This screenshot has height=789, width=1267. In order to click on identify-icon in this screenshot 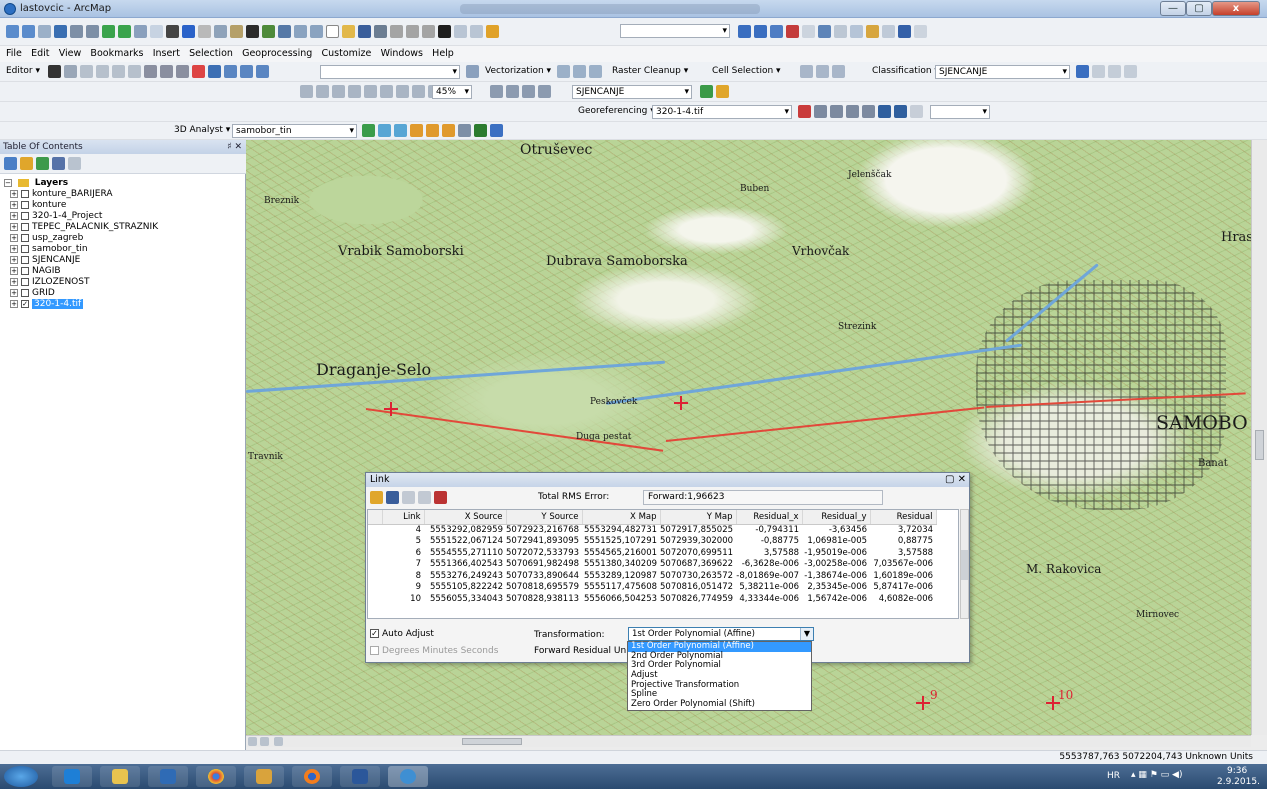, I will do `click(188, 31)`.